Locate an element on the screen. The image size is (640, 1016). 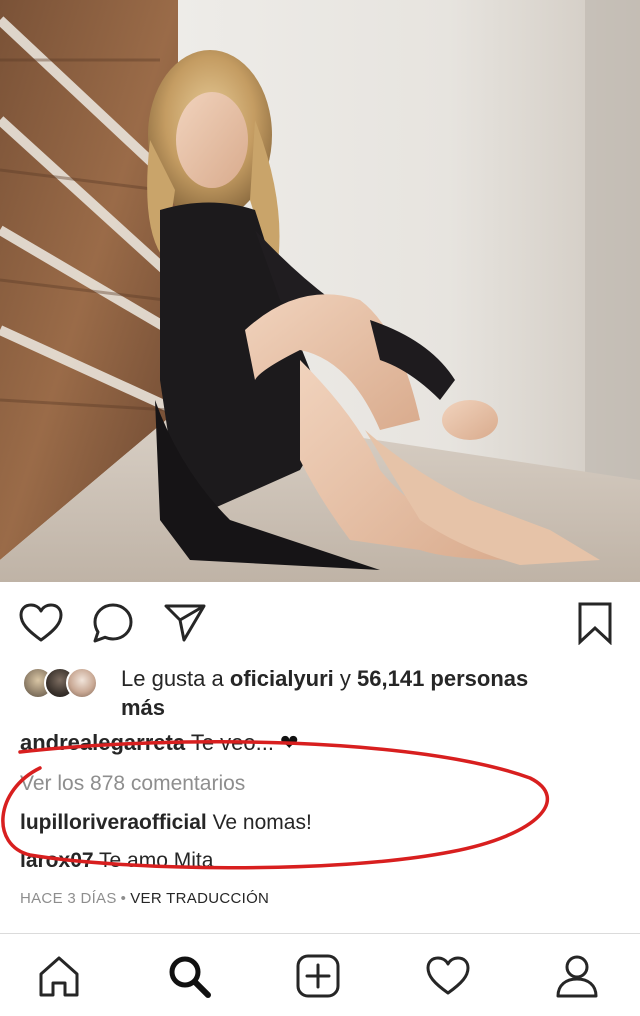
comment-item: lupilloriveraofficial Ve nomas! is located at coordinates (166, 823).